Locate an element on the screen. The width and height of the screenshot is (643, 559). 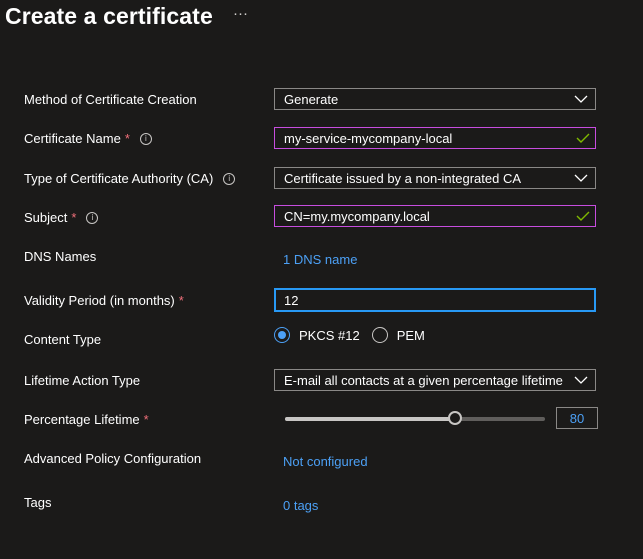
radio-pkcs12: PKCS #12 is located at coordinates (317, 335).